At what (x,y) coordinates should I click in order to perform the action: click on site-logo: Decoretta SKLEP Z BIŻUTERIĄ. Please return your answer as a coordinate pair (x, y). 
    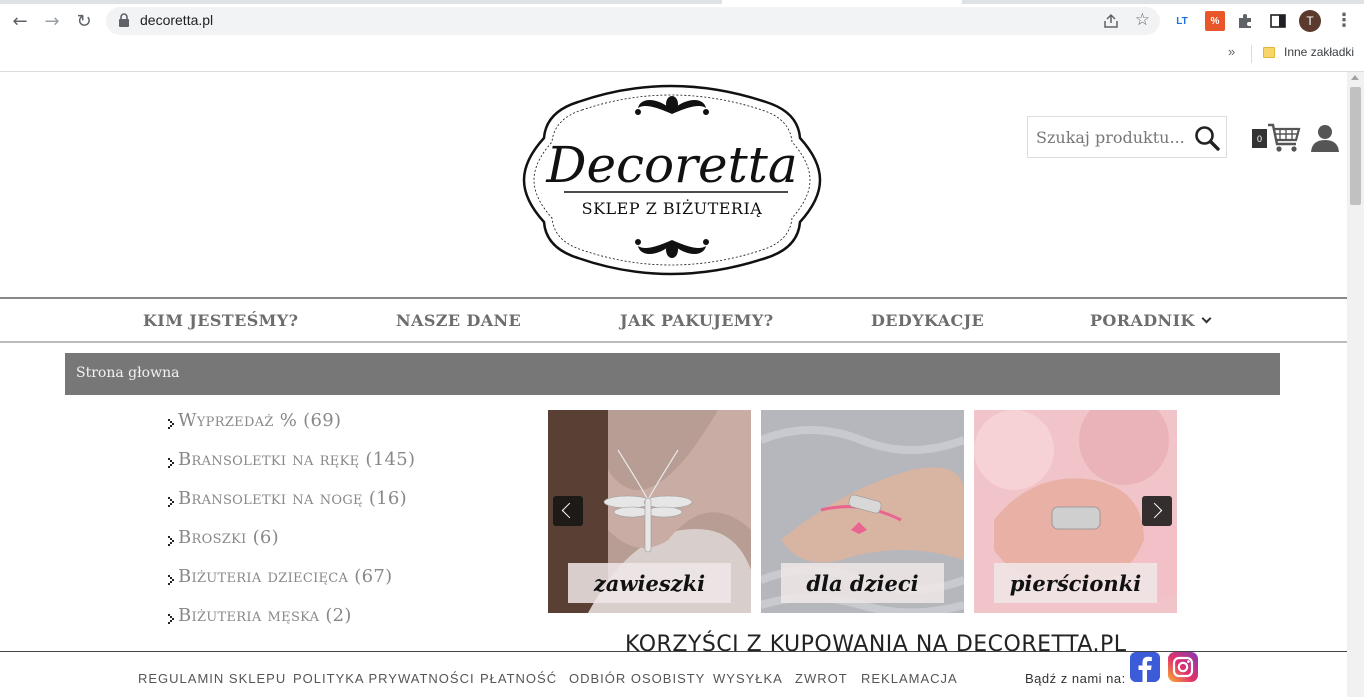
    Looking at the image, I should click on (672, 180).